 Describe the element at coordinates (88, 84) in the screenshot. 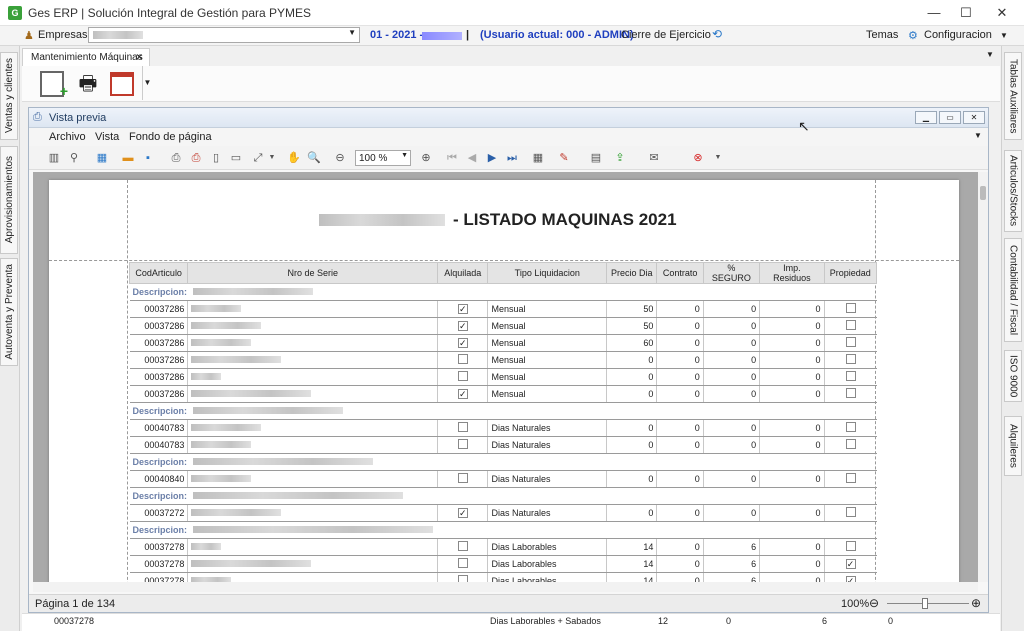

I see `print-icon: 🖶` at that location.